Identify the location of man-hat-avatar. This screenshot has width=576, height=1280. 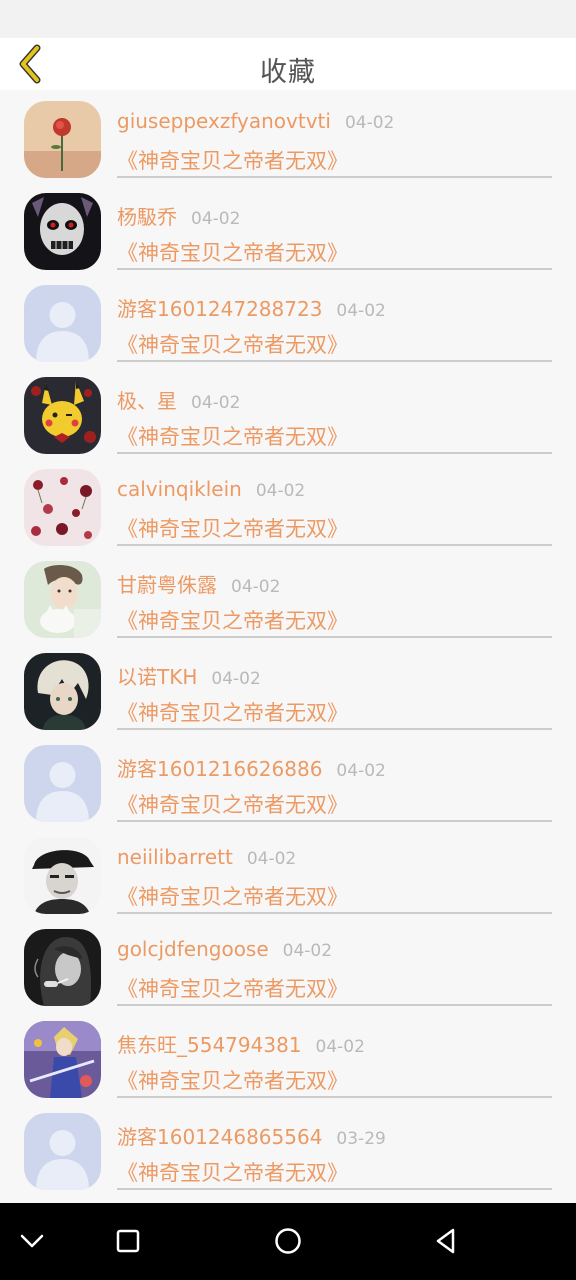
(62, 875).